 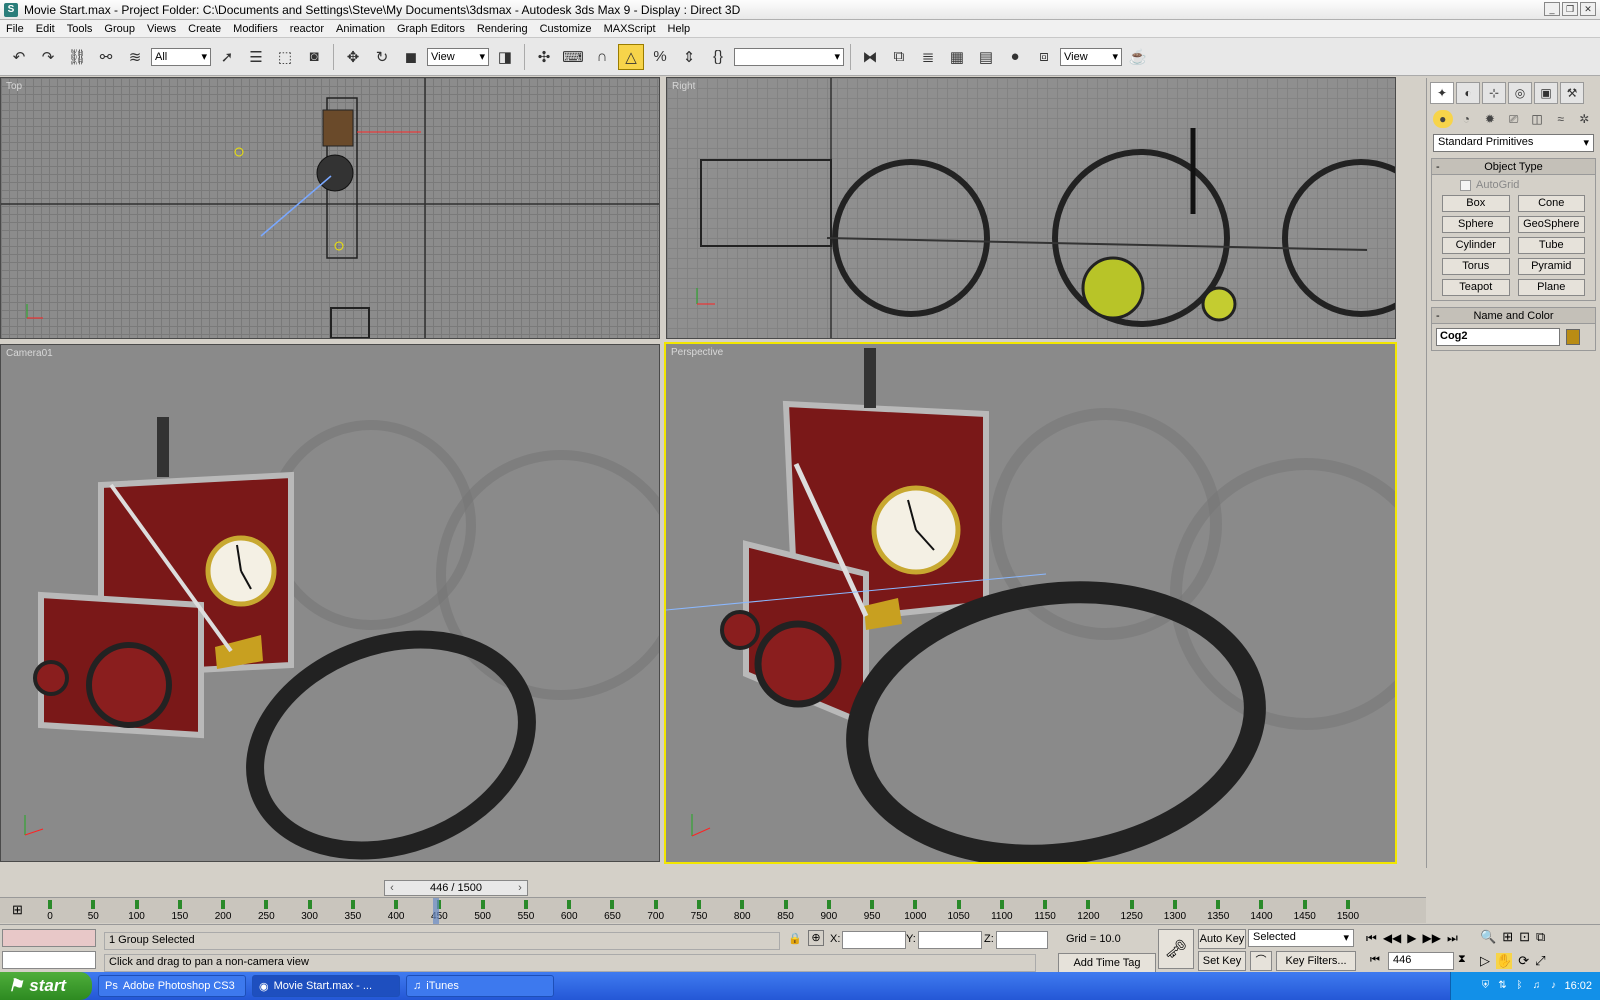 What do you see at coordinates (456, 888) in the screenshot?
I see `time-slider: ‹ 446 / 1500 ›` at bounding box center [456, 888].